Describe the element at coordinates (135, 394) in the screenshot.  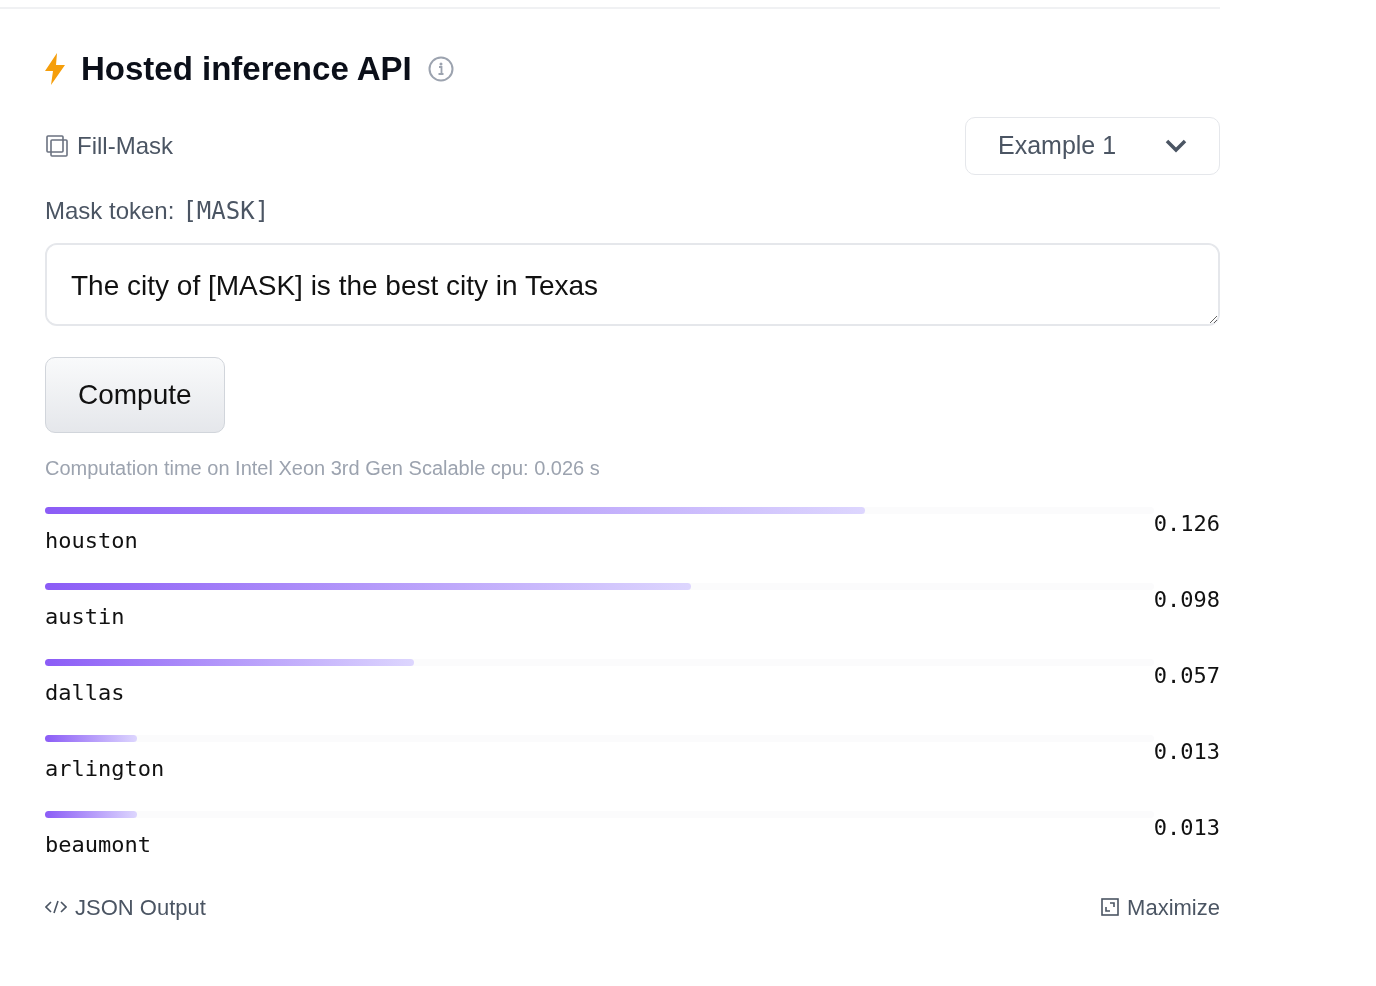
I see `compute-button: Compute` at that location.